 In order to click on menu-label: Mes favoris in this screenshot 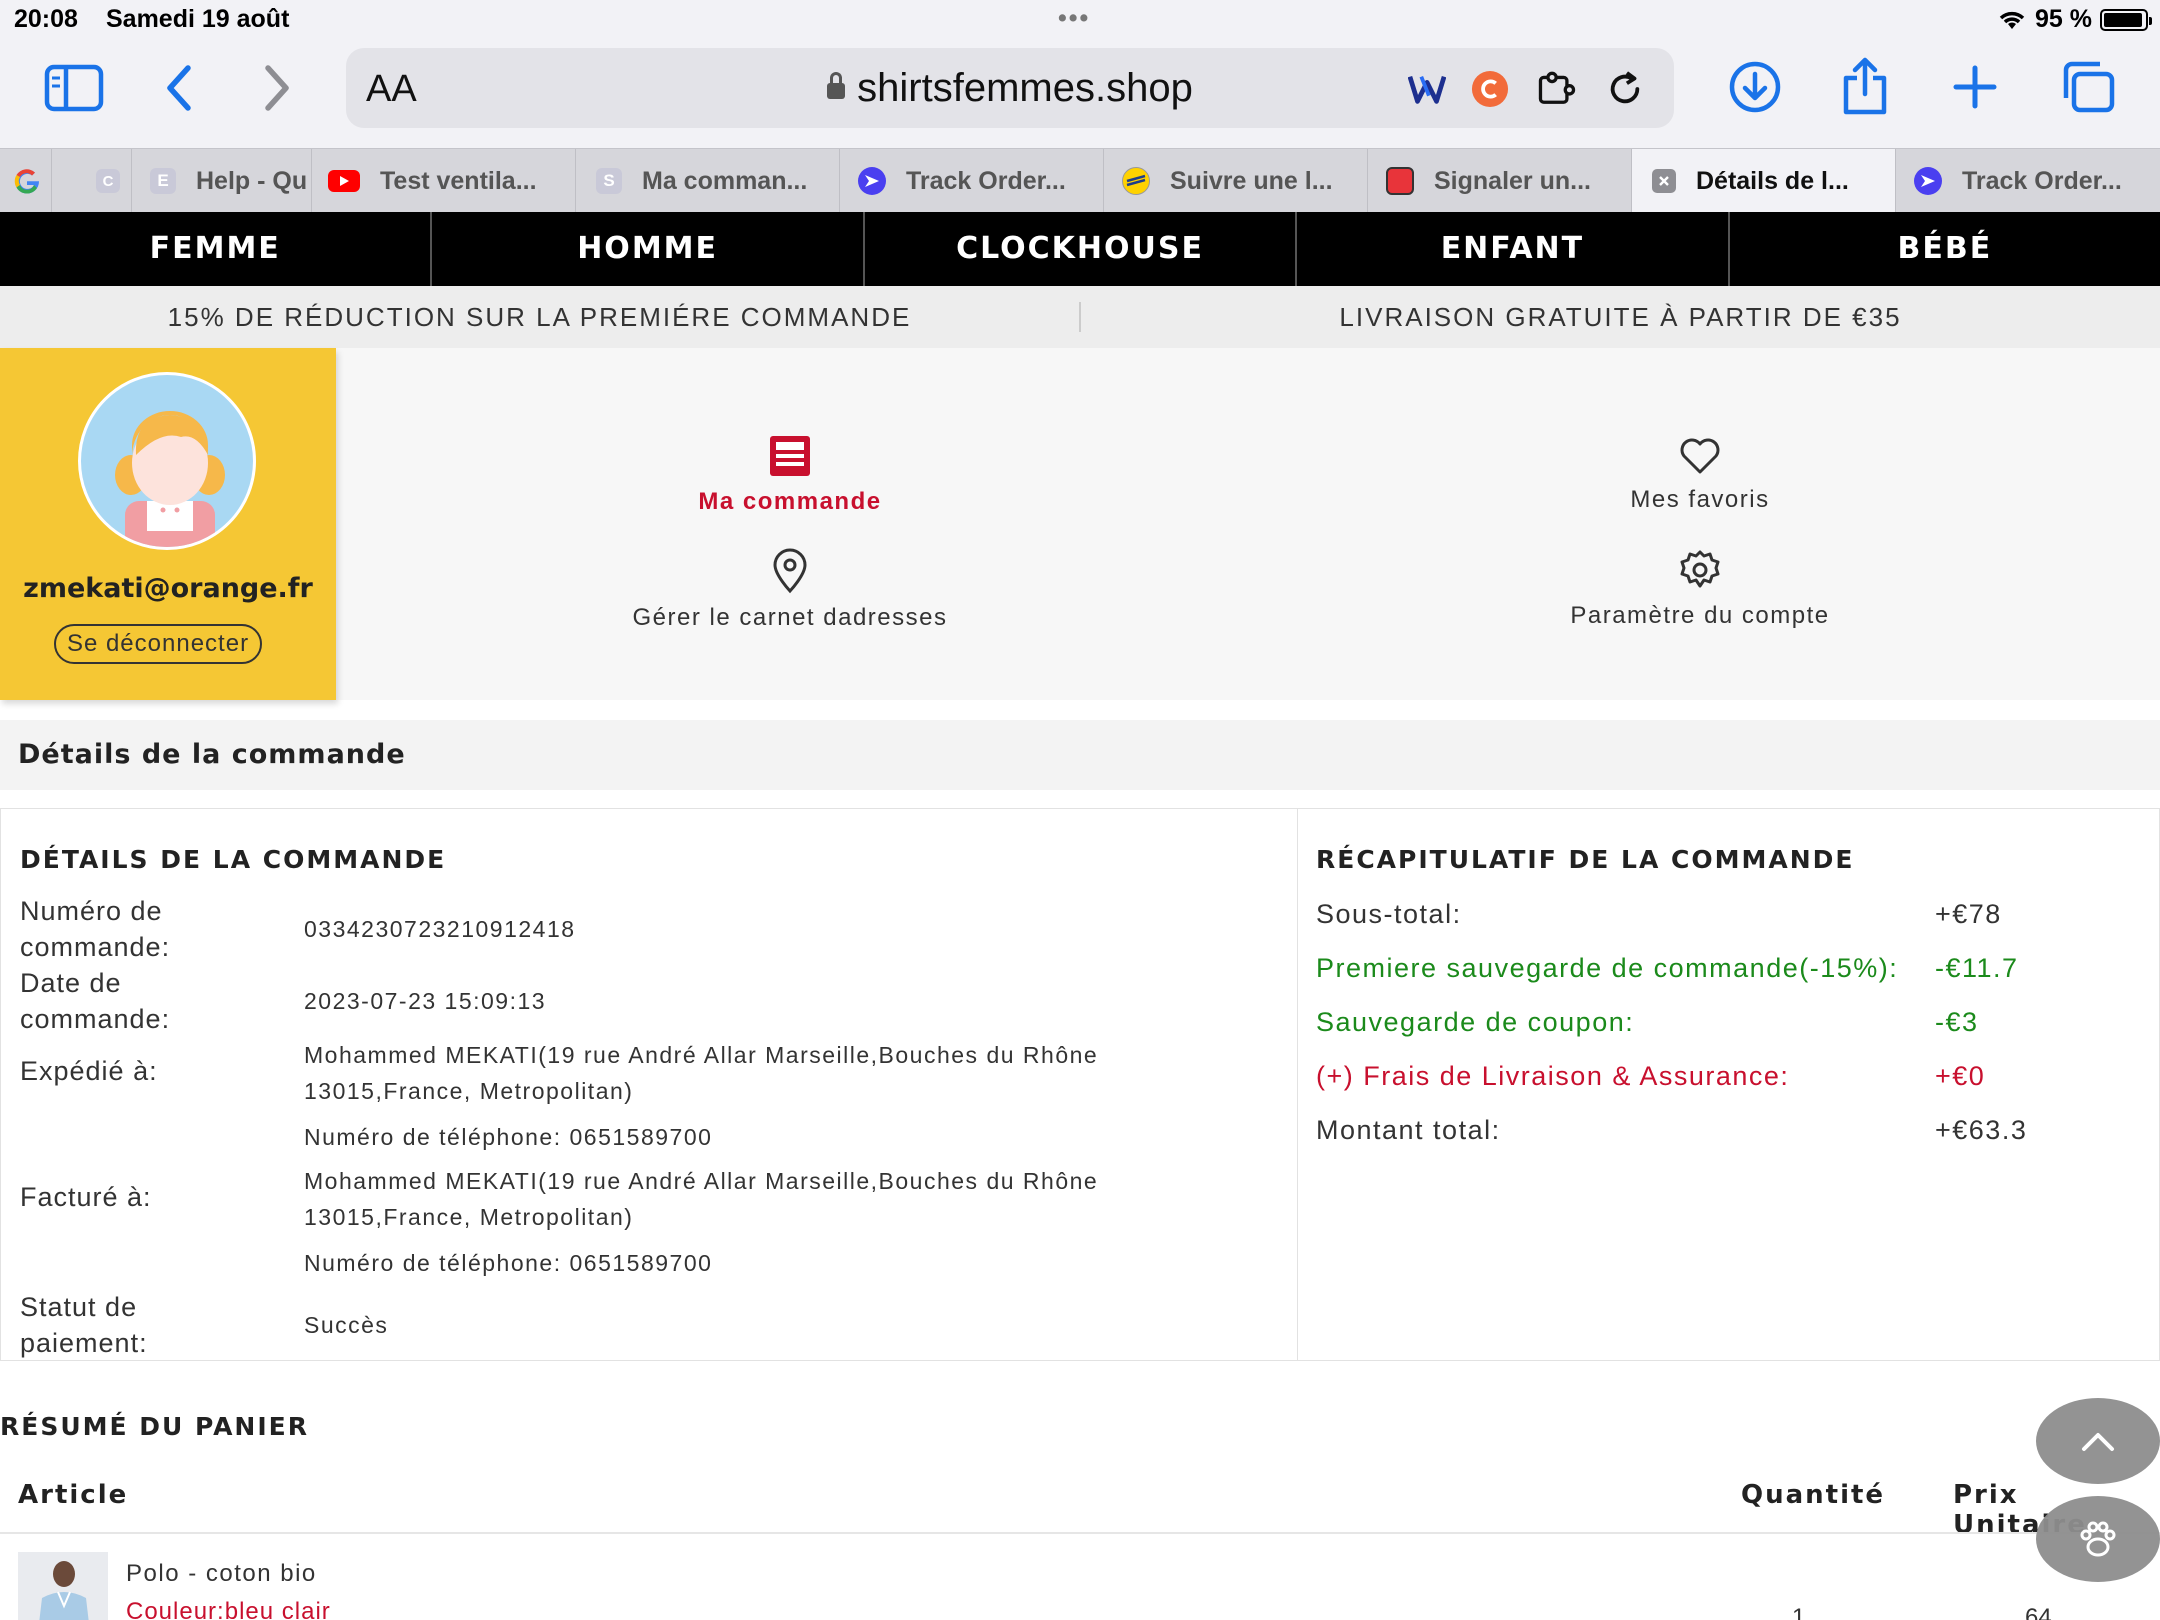, I will do `click(1700, 499)`.